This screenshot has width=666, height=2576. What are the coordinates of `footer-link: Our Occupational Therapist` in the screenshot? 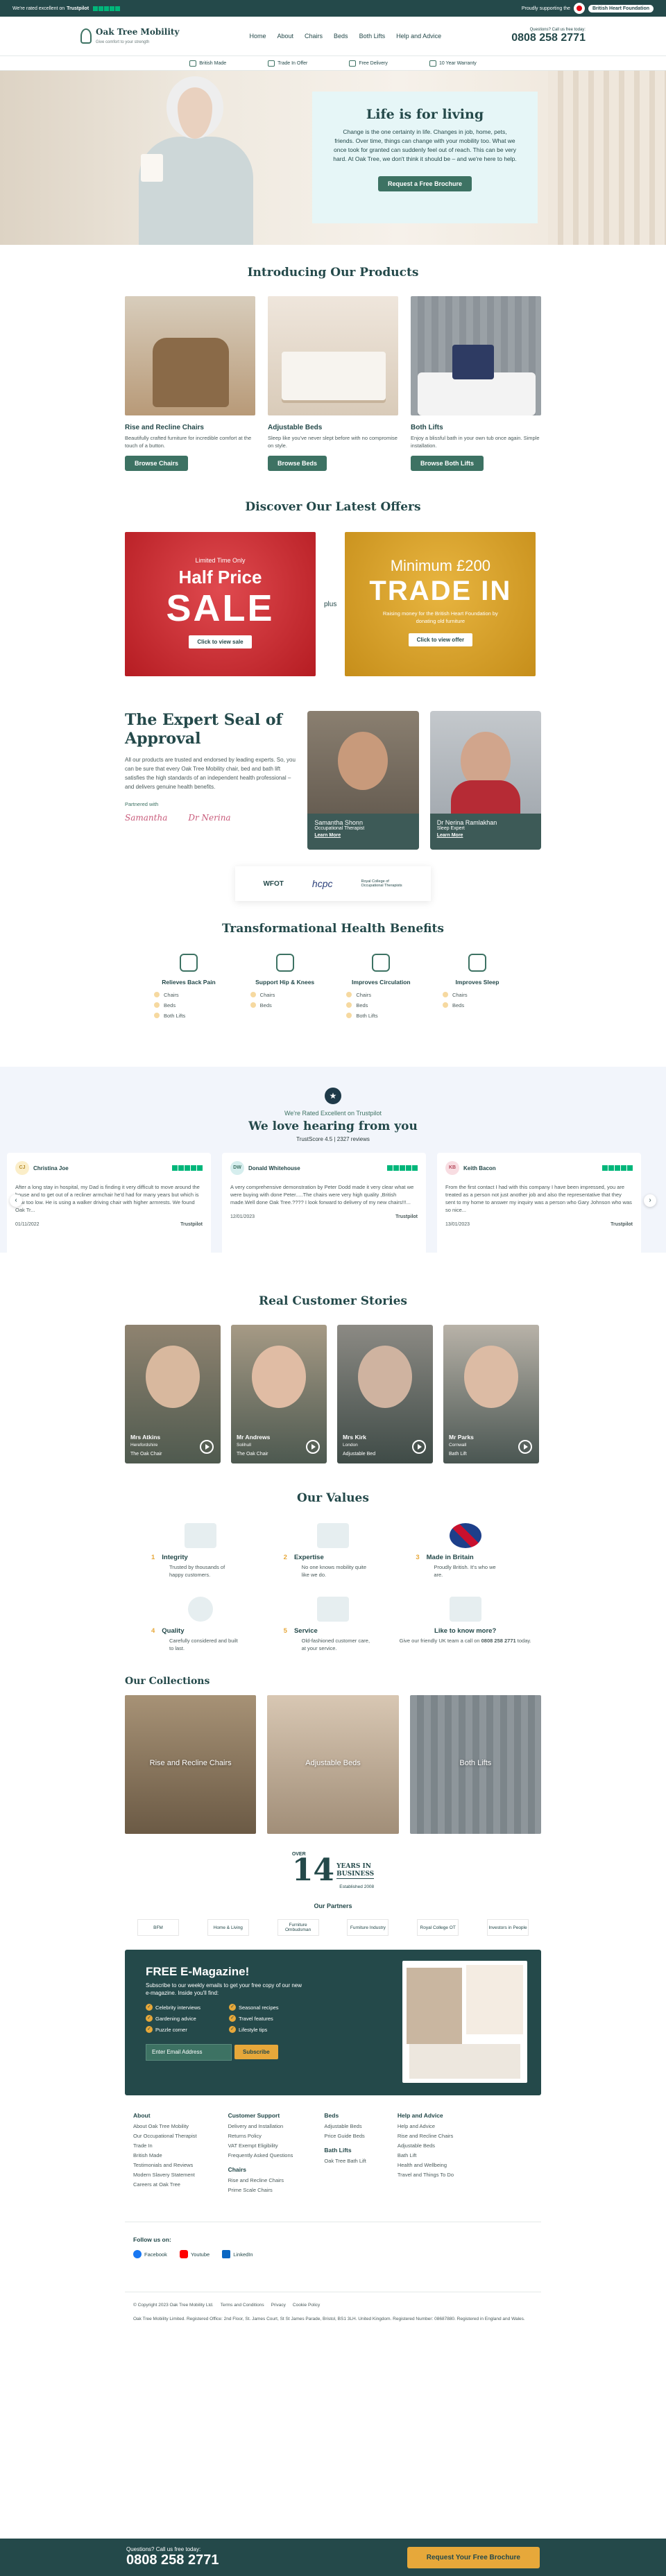 It's located at (165, 2136).